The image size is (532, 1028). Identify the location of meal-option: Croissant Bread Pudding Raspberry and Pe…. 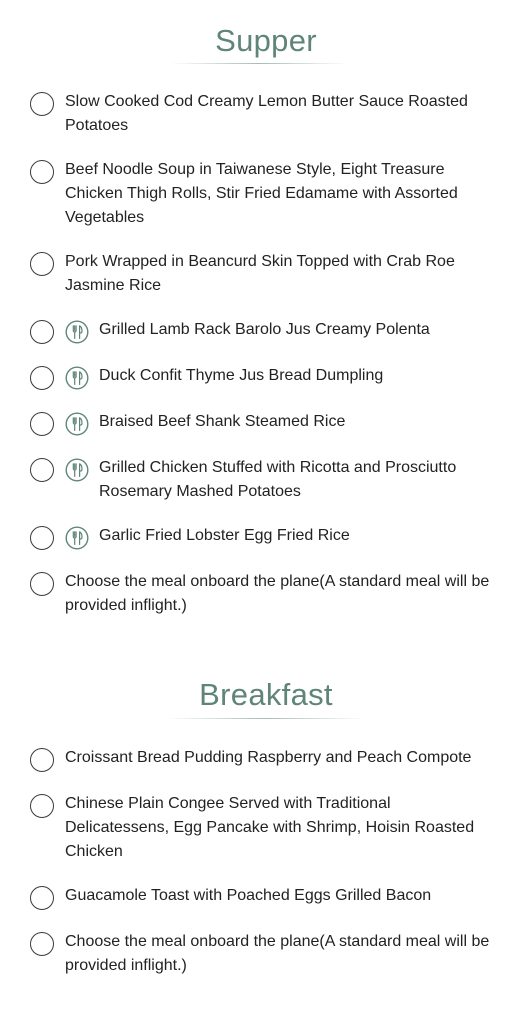
(266, 759).